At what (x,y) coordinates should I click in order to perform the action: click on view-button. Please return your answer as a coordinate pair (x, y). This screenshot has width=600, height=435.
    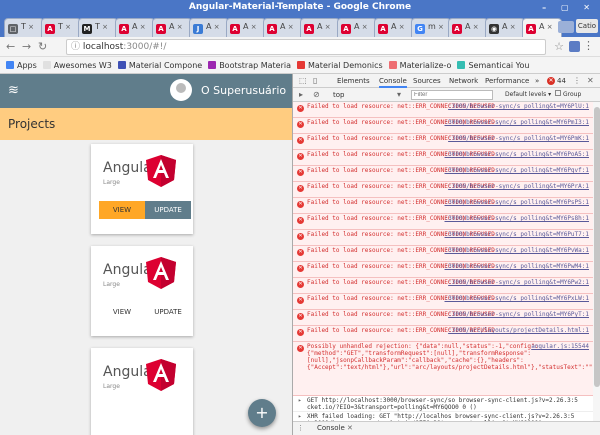
    Looking at the image, I should click on (122, 414).